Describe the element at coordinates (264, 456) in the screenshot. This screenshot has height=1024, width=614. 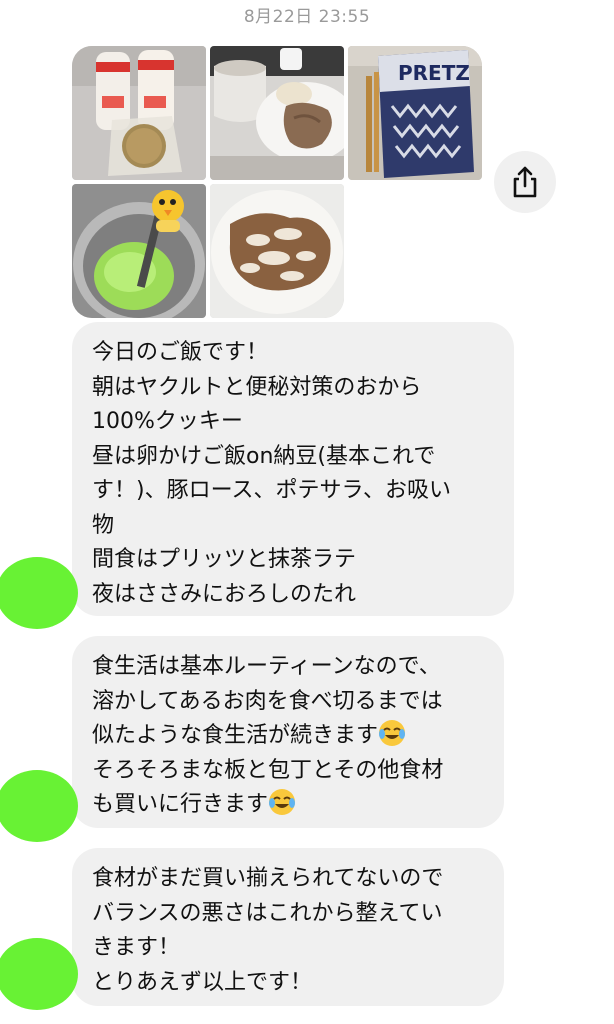
I see `message-line: 昼は卵かけご飯on納豆(基本これで` at that location.